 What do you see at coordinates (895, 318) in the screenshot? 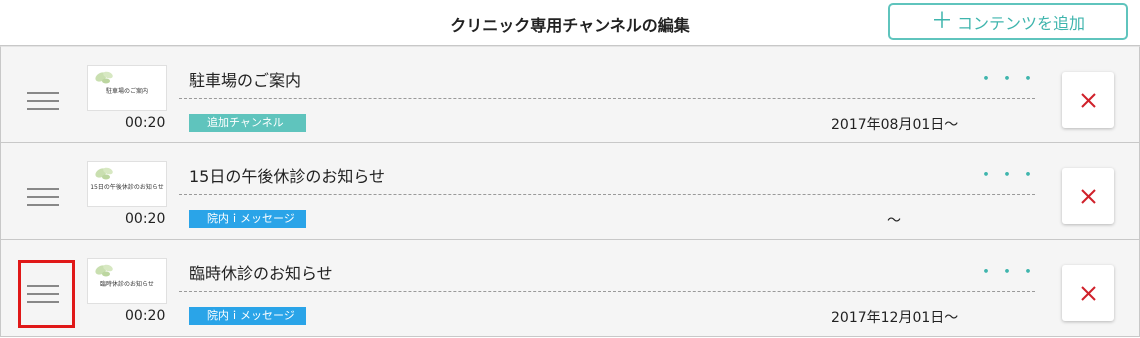
I see `date-range: 2017年12月01日〜` at bounding box center [895, 318].